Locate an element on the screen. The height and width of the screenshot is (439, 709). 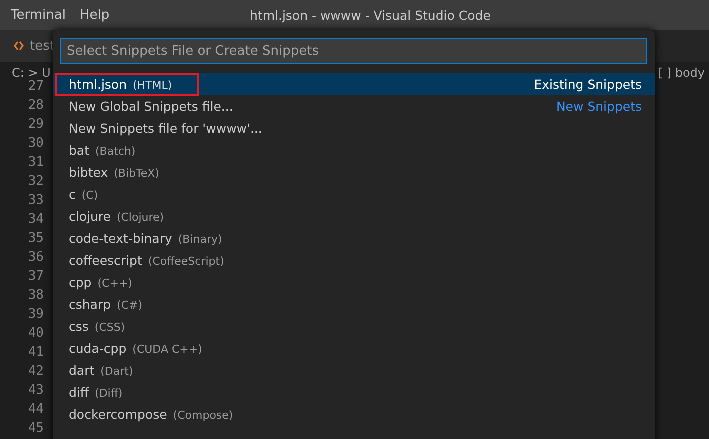
item-label: bat is located at coordinates (79, 150).